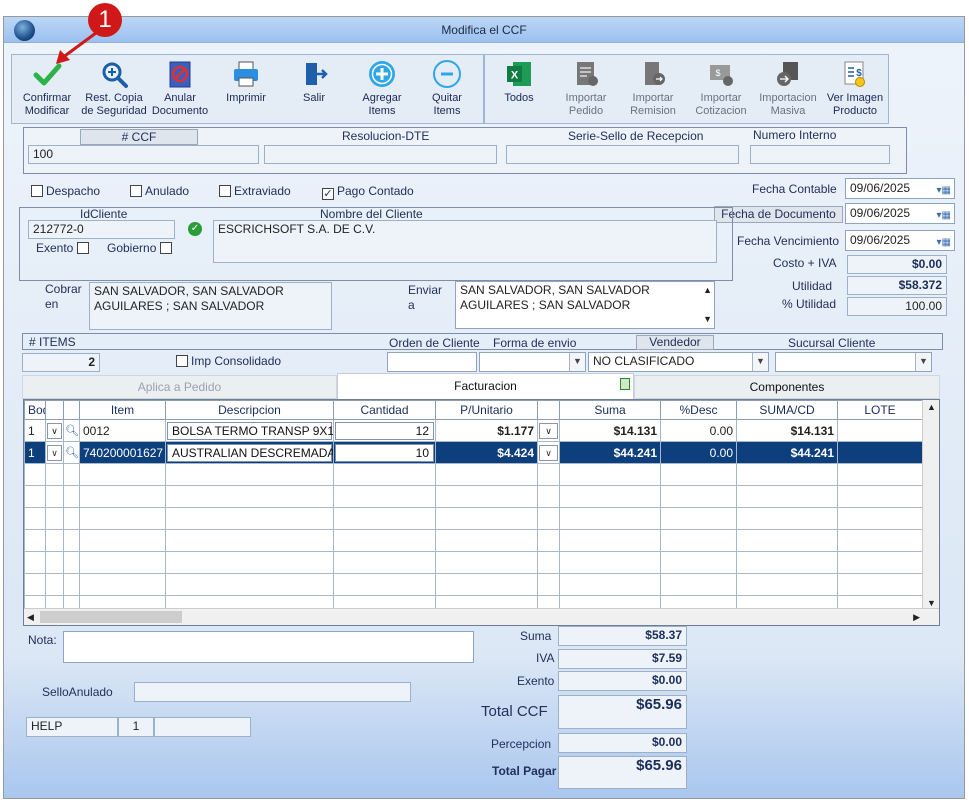  What do you see at coordinates (255, 191) in the screenshot?
I see `extraviado-checkbox: Extraviado` at bounding box center [255, 191].